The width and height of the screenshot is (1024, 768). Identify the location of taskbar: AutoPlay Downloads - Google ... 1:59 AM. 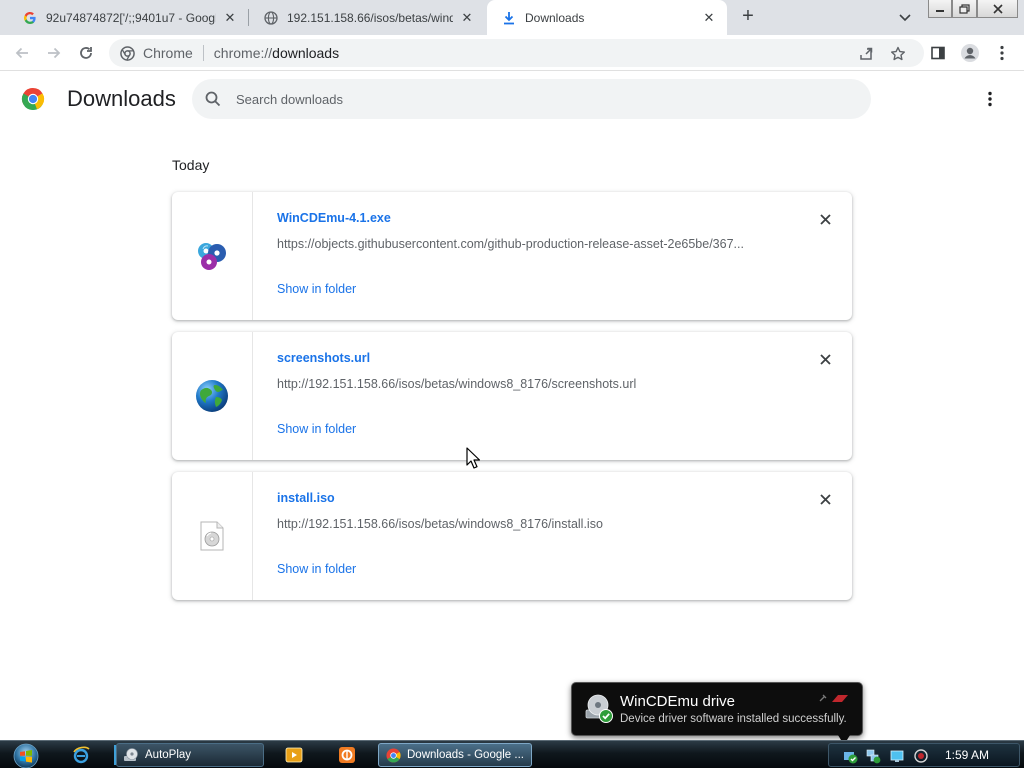
(512, 754).